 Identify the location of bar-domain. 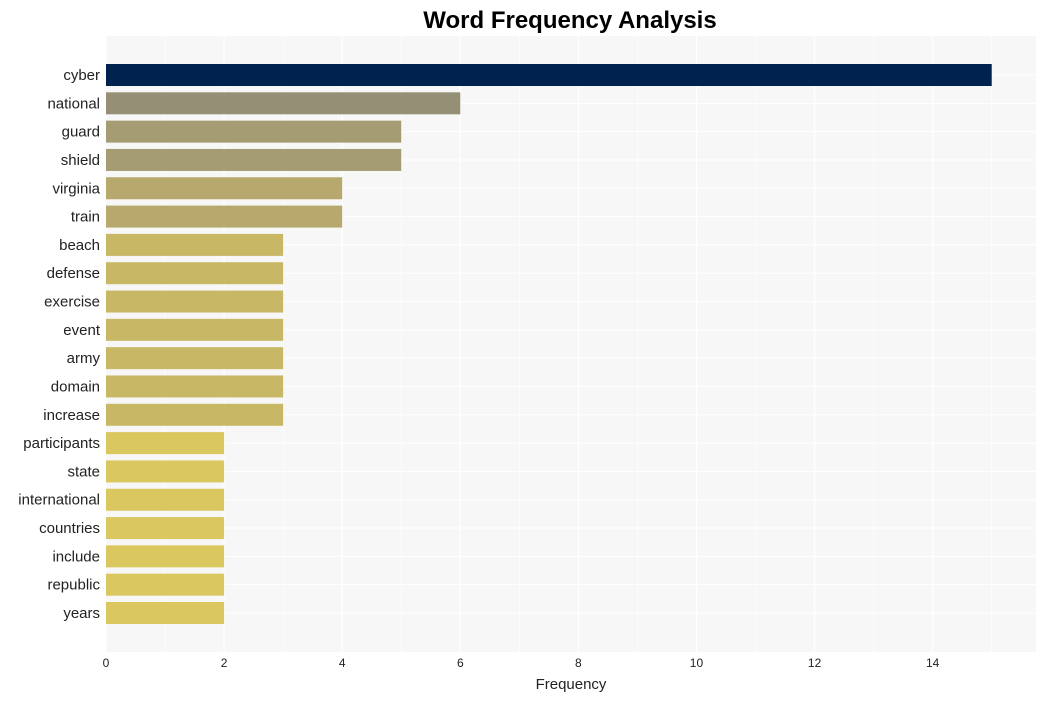
(195, 386).